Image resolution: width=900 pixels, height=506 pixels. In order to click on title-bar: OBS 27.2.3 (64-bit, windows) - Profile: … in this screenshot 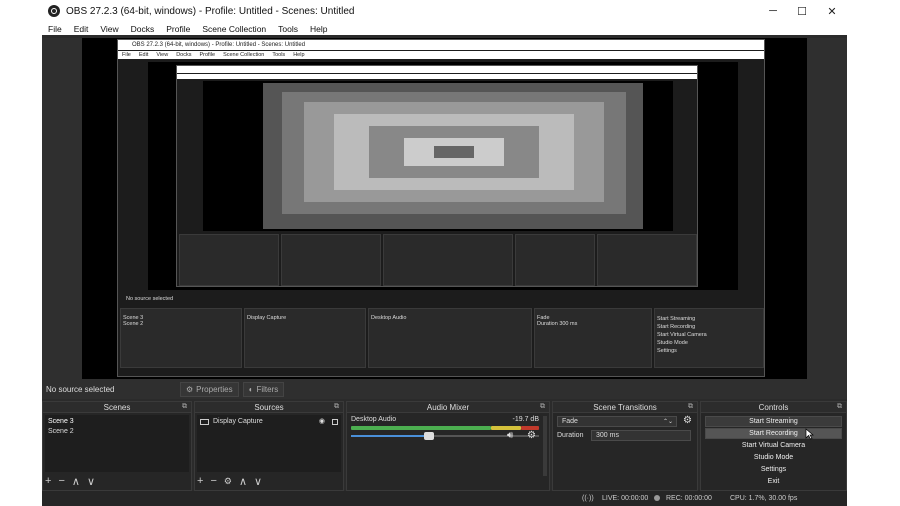, I will do `click(444, 11)`.